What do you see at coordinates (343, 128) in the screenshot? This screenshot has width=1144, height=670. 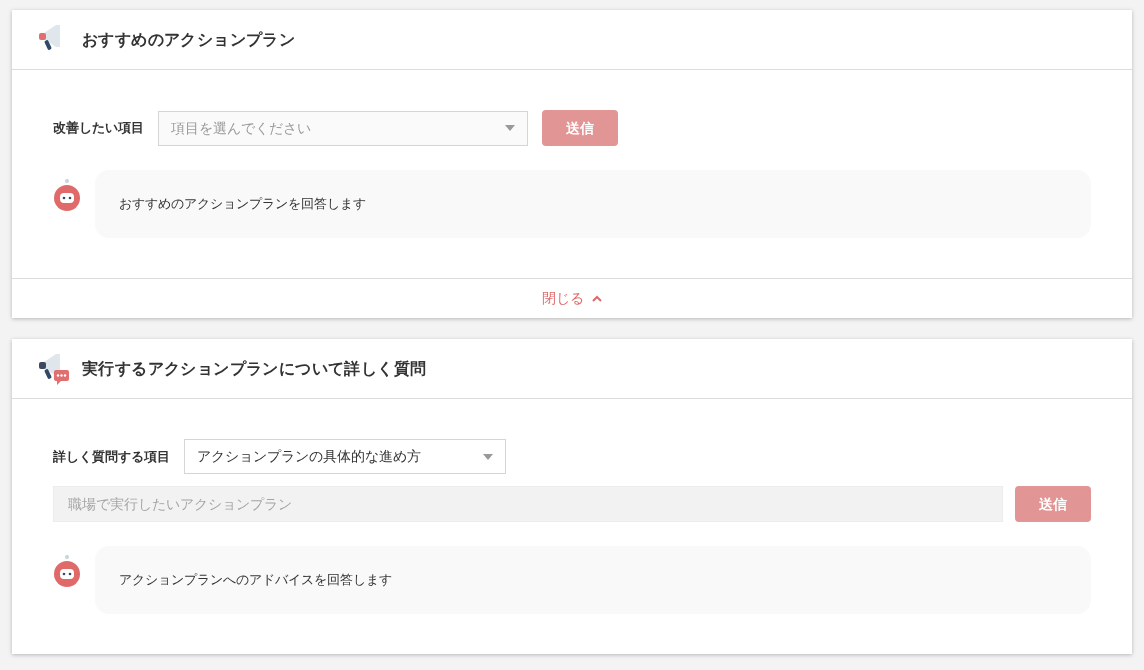 I see `dropdown-select: 項目を選んでください` at bounding box center [343, 128].